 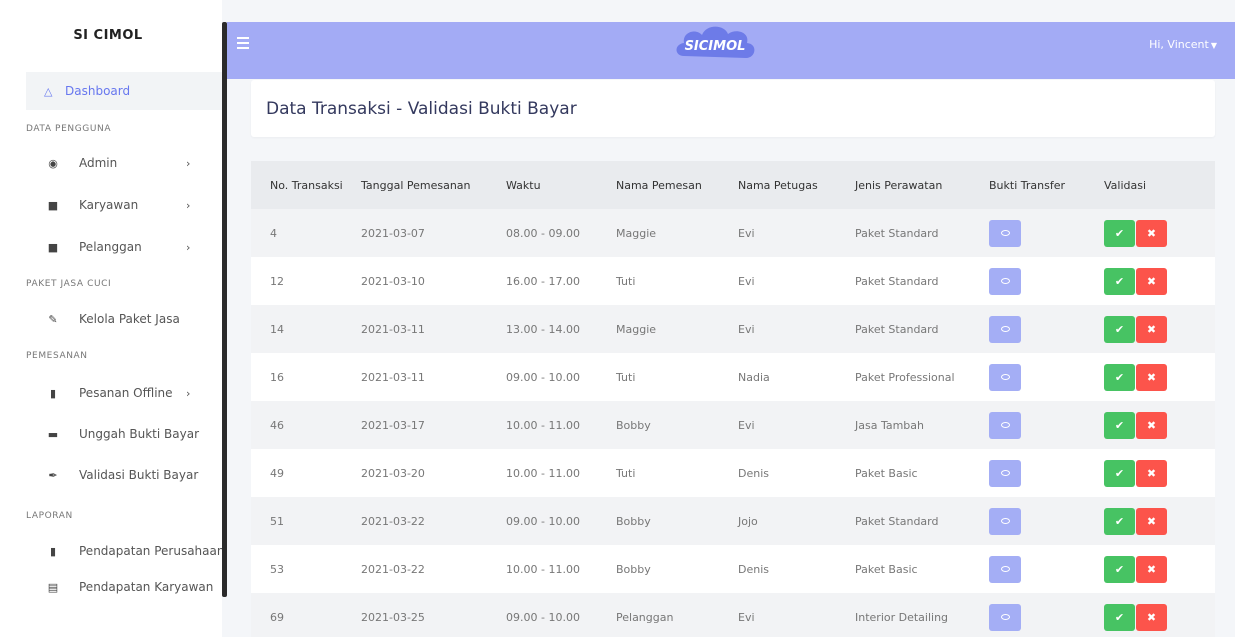 I want to click on sidebar-item-pelanggan: ■ Pelanggan ›, so click(x=134, y=247).